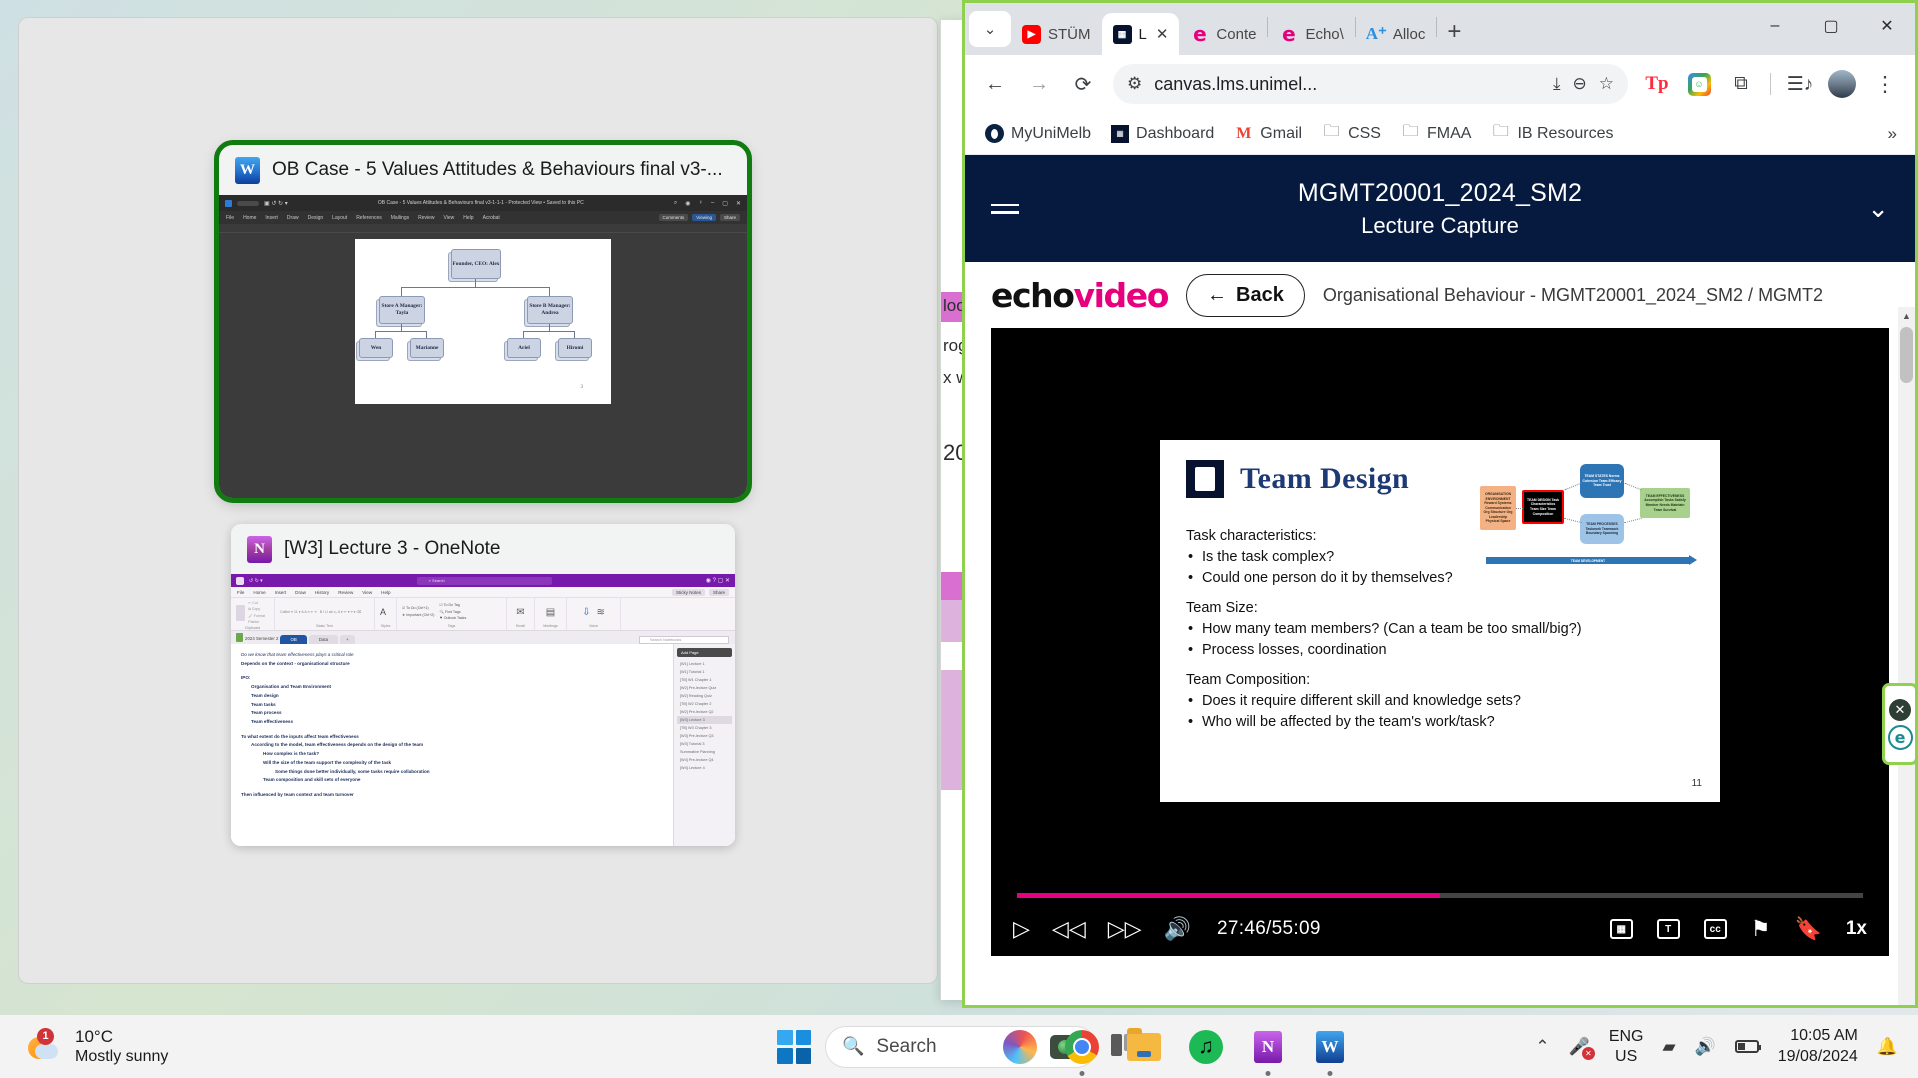  I want to click on onenote-tab-add: +, so click(347, 639).